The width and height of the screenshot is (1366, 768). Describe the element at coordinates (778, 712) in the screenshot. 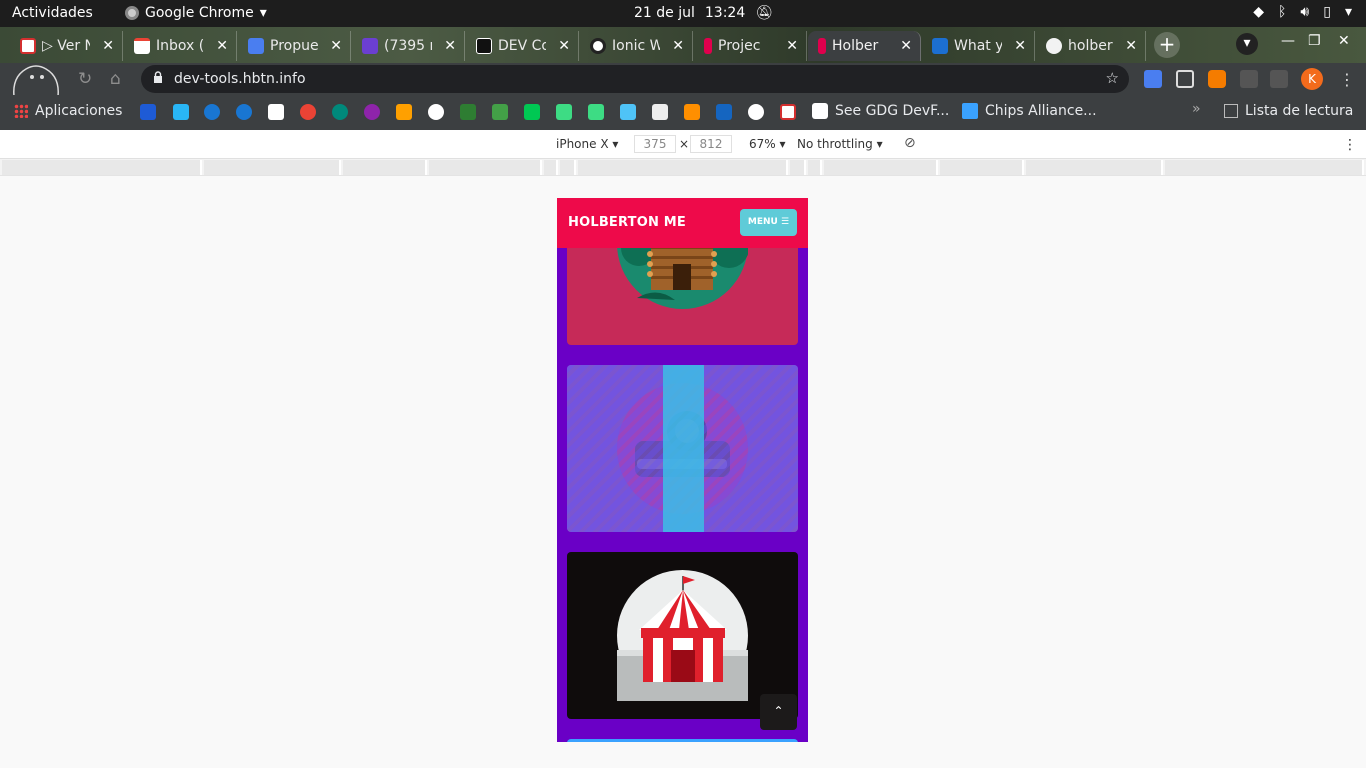

I see `scroll-to-top-button: ⌃` at that location.